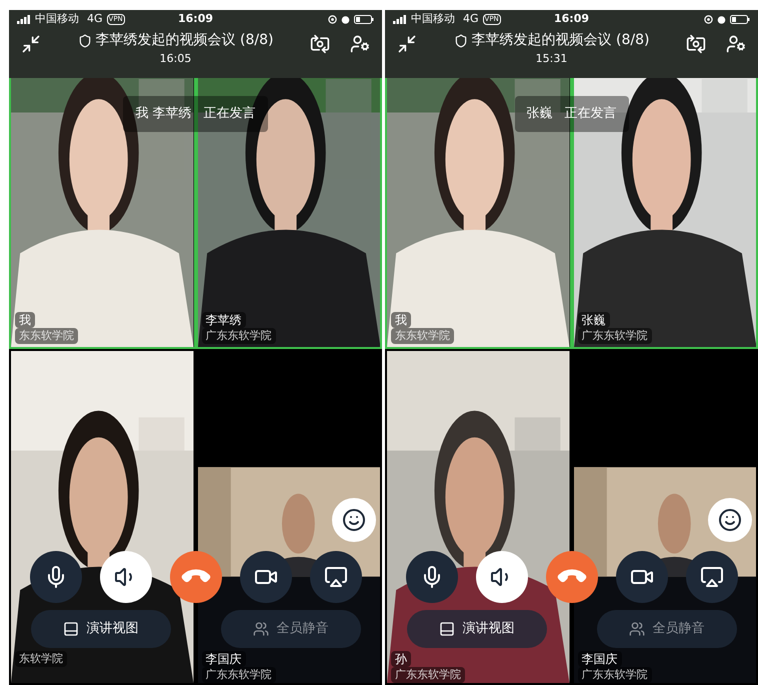 The height and width of the screenshot is (685, 758). Describe the element at coordinates (176, 59) in the screenshot. I see `call-duration: 16:05` at that location.